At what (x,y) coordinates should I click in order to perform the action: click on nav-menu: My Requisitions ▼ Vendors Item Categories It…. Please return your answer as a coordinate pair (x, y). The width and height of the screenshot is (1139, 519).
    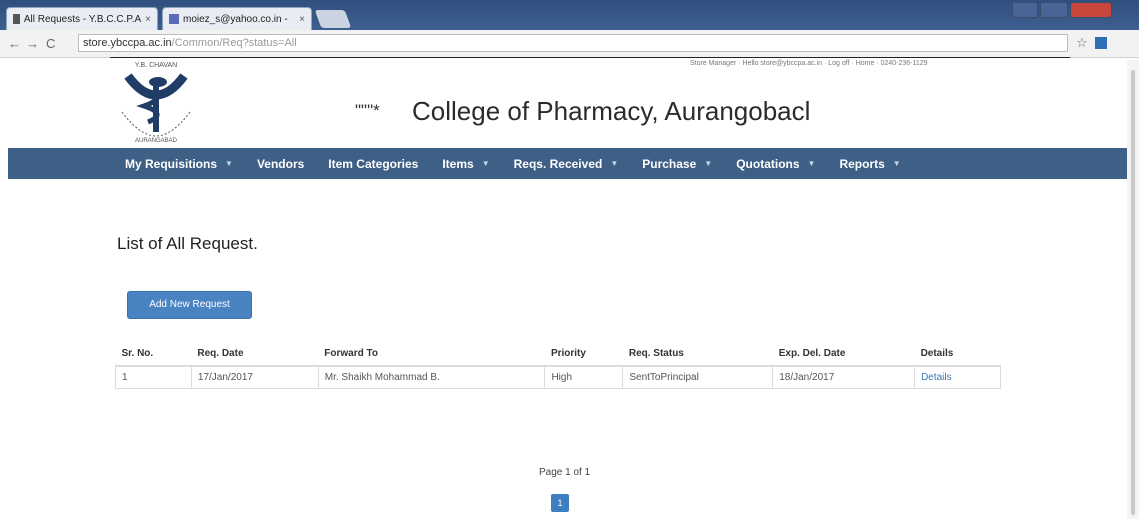
    Looking at the image, I should click on (513, 163).